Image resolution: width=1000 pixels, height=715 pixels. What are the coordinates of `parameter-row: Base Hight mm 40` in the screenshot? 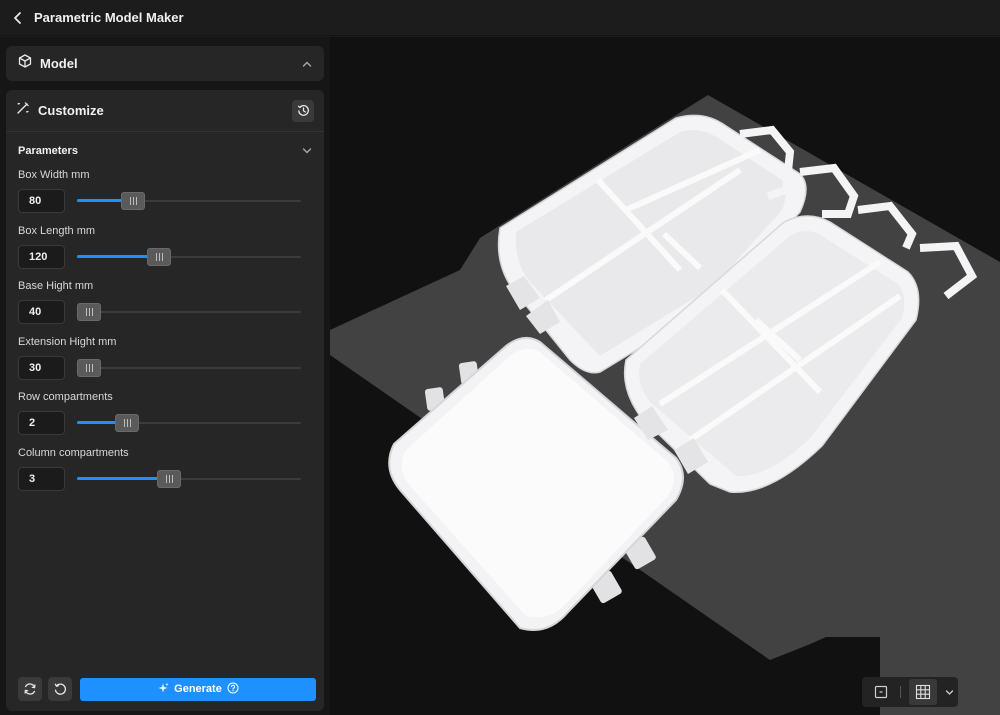 It's located at (168, 304).